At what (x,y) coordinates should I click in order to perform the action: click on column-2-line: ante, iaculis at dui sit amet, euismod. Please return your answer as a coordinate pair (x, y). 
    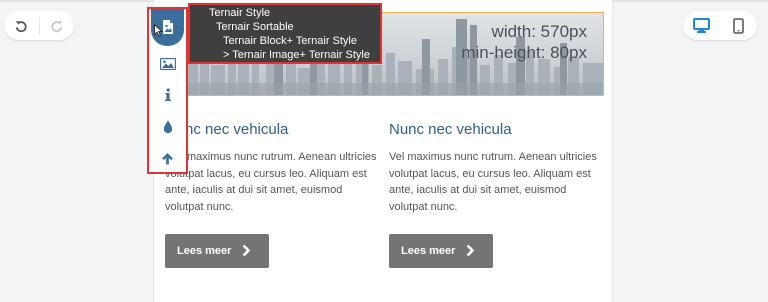
    Looking at the image, I should click on (478, 190).